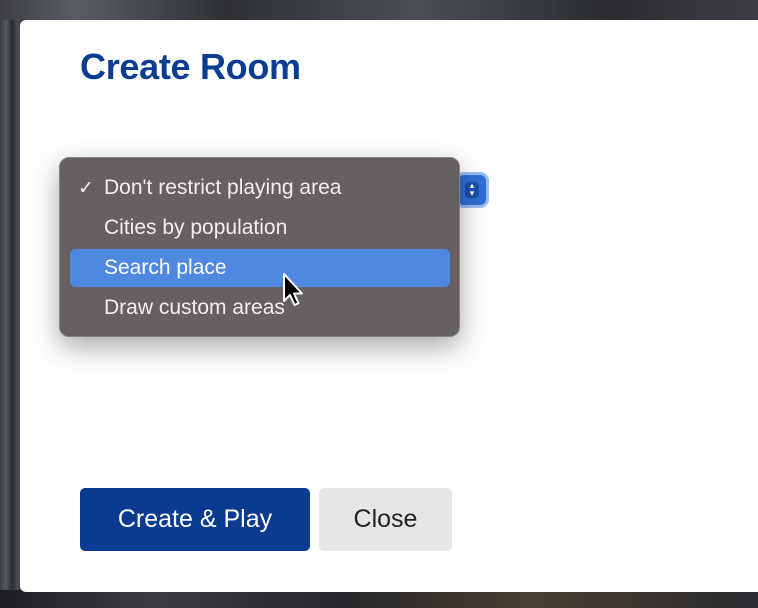 Image resolution: width=758 pixels, height=608 pixels. What do you see at coordinates (194, 307) in the screenshot?
I see `menu-item-label: Draw custom areas` at bounding box center [194, 307].